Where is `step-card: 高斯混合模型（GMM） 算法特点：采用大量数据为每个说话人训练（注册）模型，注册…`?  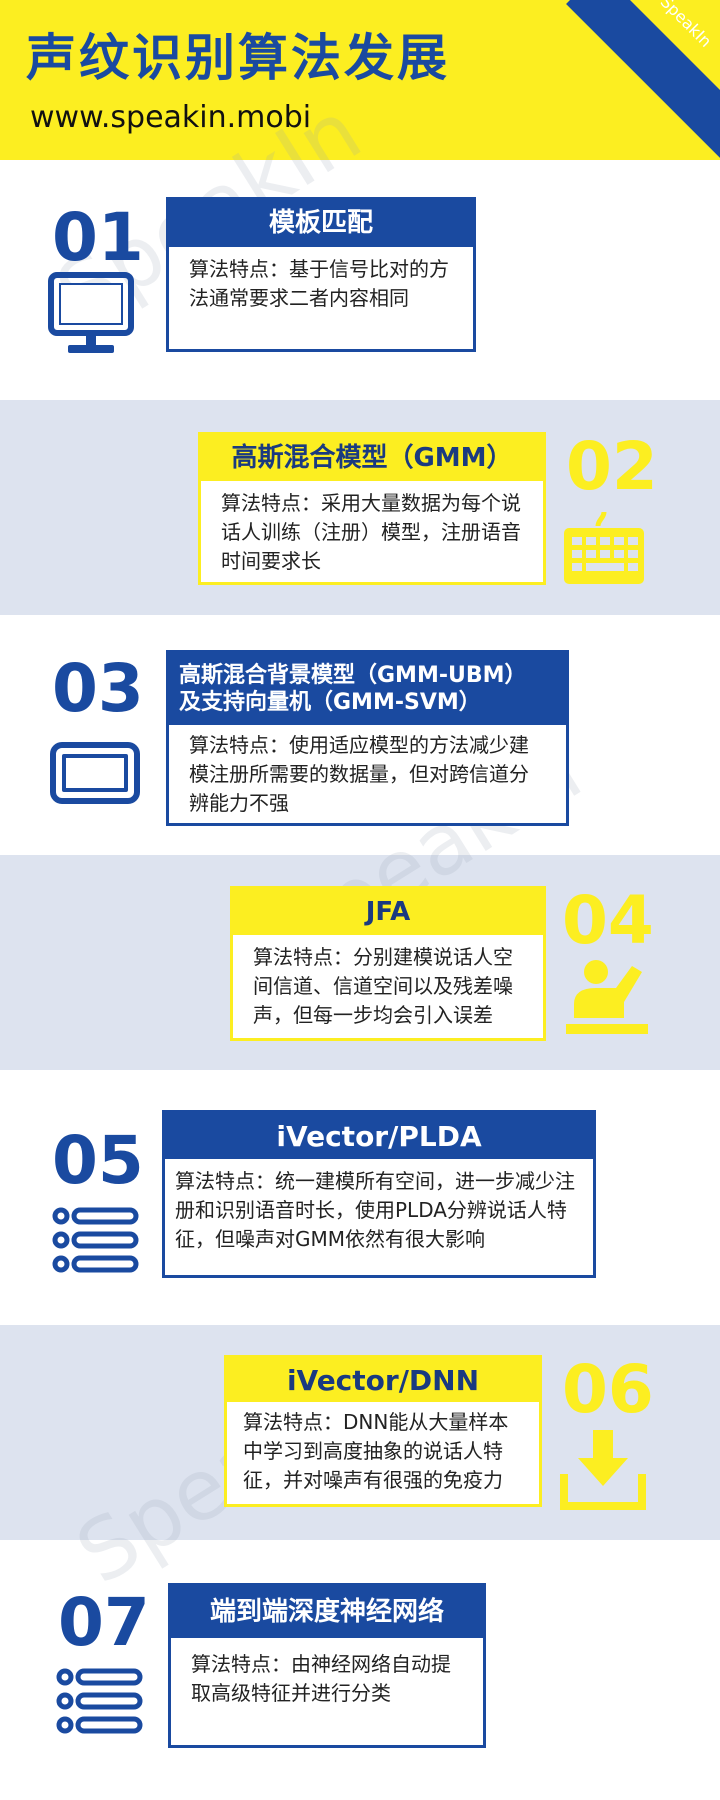 step-card: 高斯混合模型（GMM） 算法特点：采用大量数据为每个说话人训练（注册）模型，注册… is located at coordinates (372, 508).